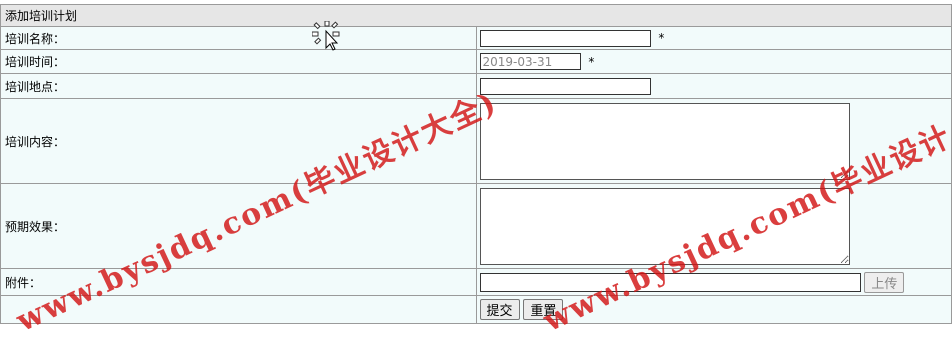  Describe the element at coordinates (238, 86) in the screenshot. I see `training-place-label: 培训地点：` at that location.